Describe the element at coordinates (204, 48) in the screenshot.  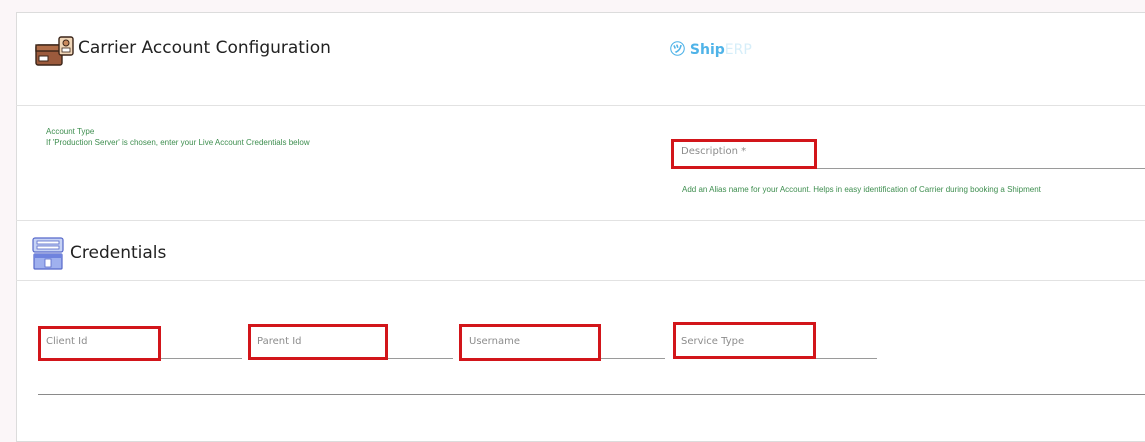
I see `page-title: Carrier Account Configuration` at that location.